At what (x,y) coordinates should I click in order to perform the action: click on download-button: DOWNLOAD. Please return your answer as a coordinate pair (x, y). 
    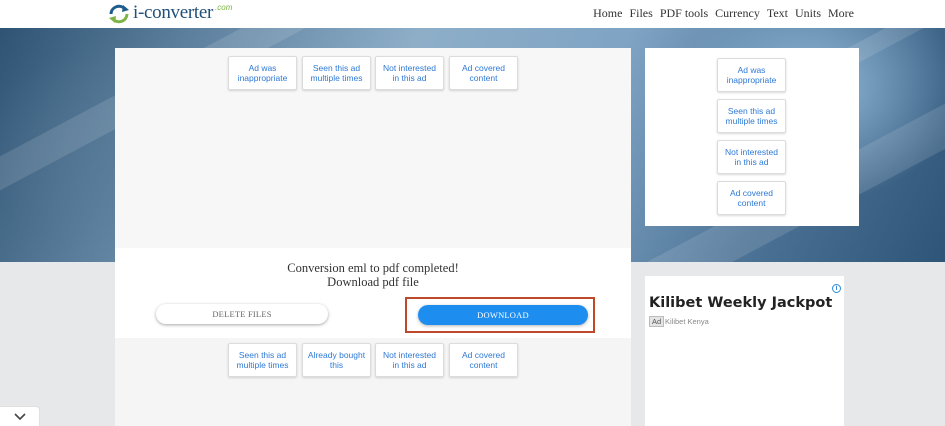
    Looking at the image, I should click on (503, 315).